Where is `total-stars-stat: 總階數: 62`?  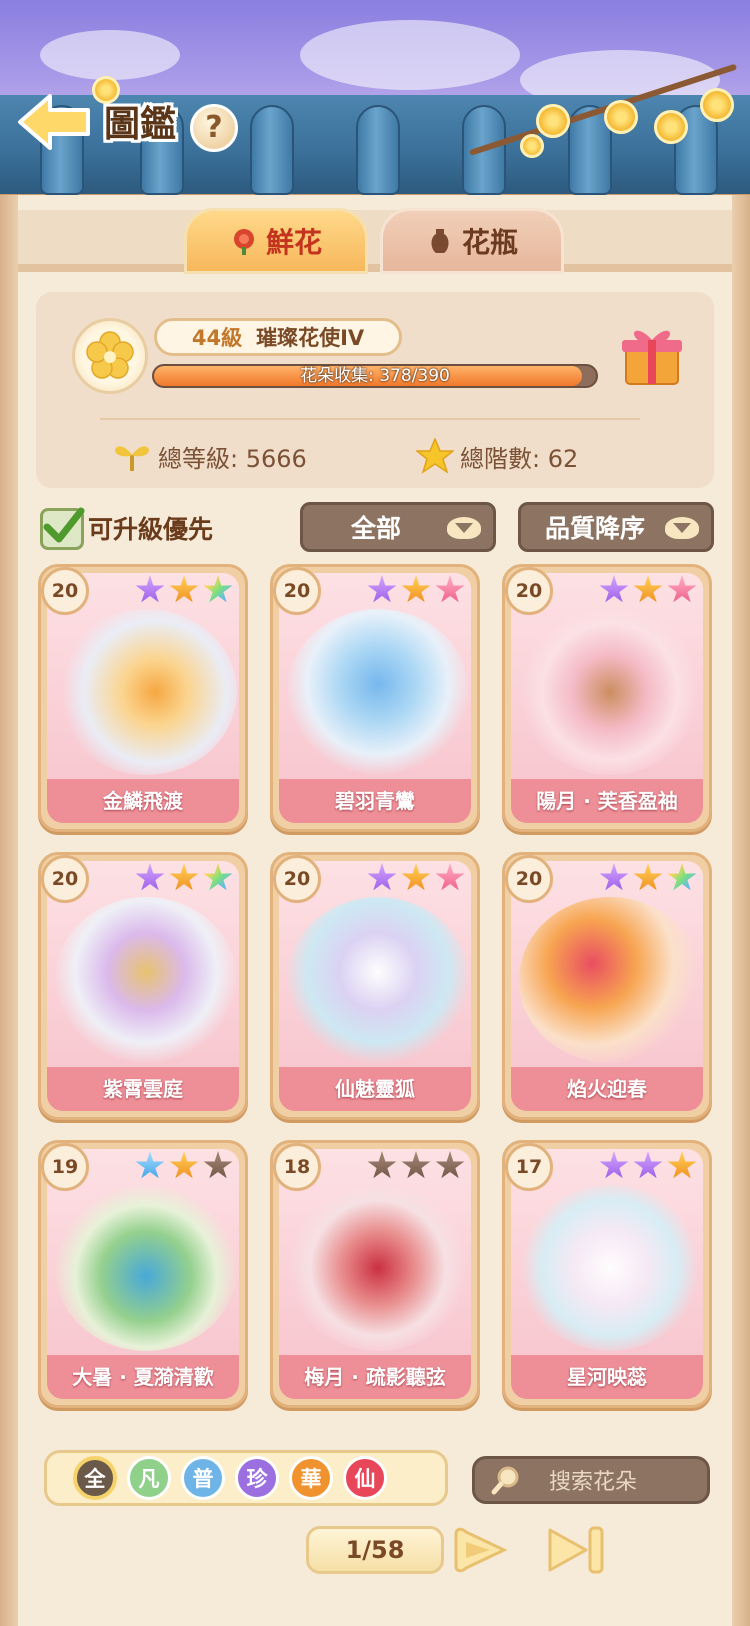
total-stars-stat: 總階數: 62 is located at coordinates (497, 456).